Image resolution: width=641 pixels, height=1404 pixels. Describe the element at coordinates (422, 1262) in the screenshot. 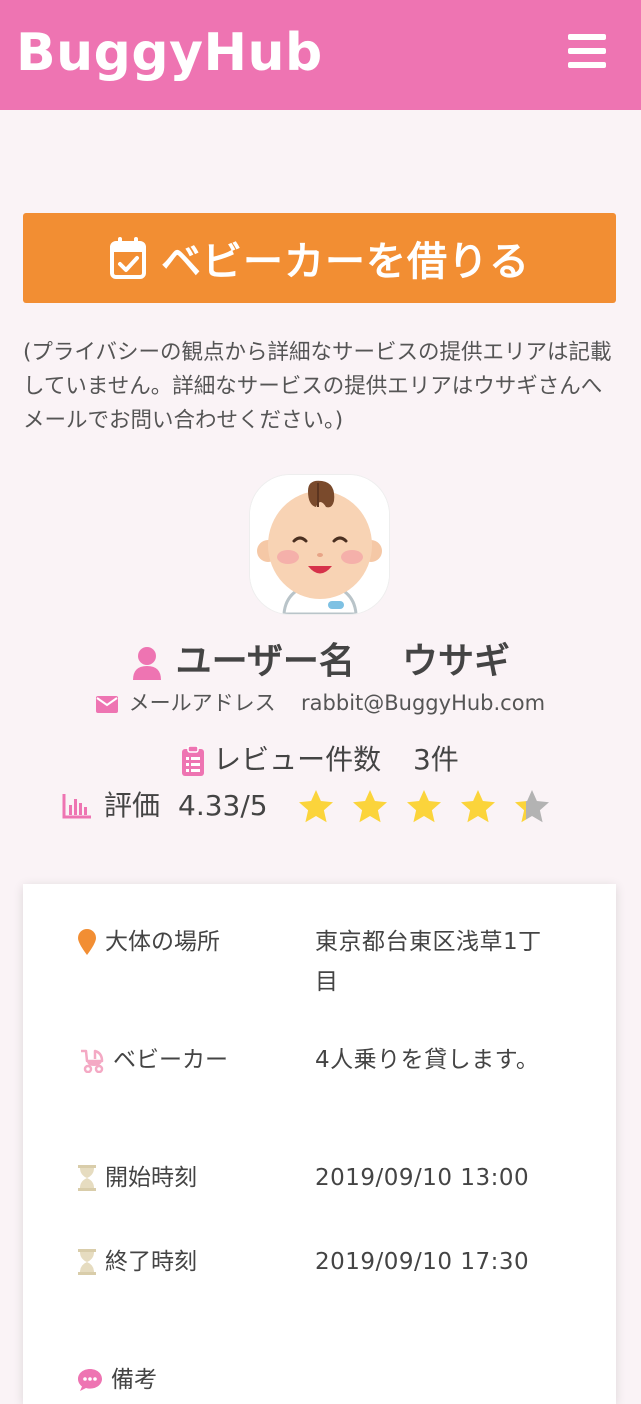

I see `end-value: 2019/09/10 17:30` at that location.